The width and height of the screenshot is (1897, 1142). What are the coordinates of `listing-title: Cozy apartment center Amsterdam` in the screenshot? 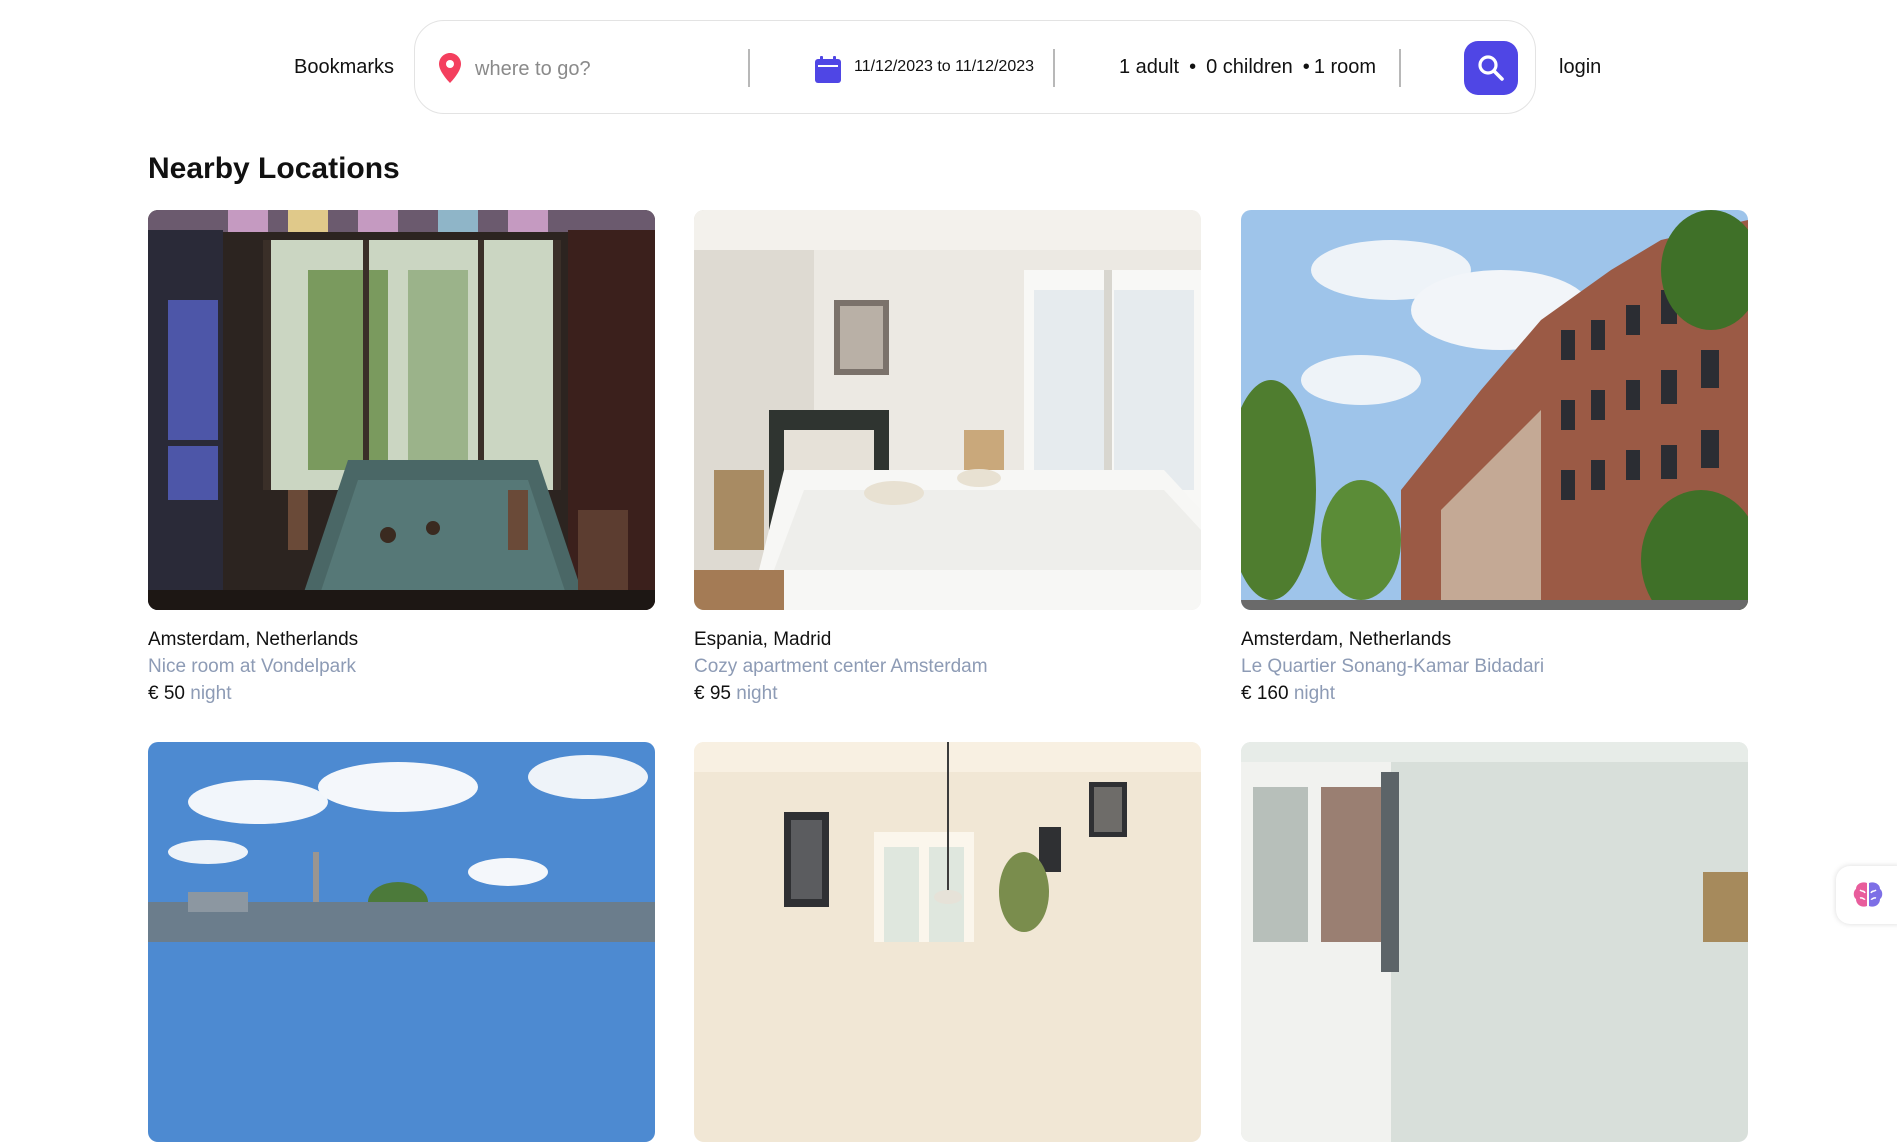 It's located at (947, 666).